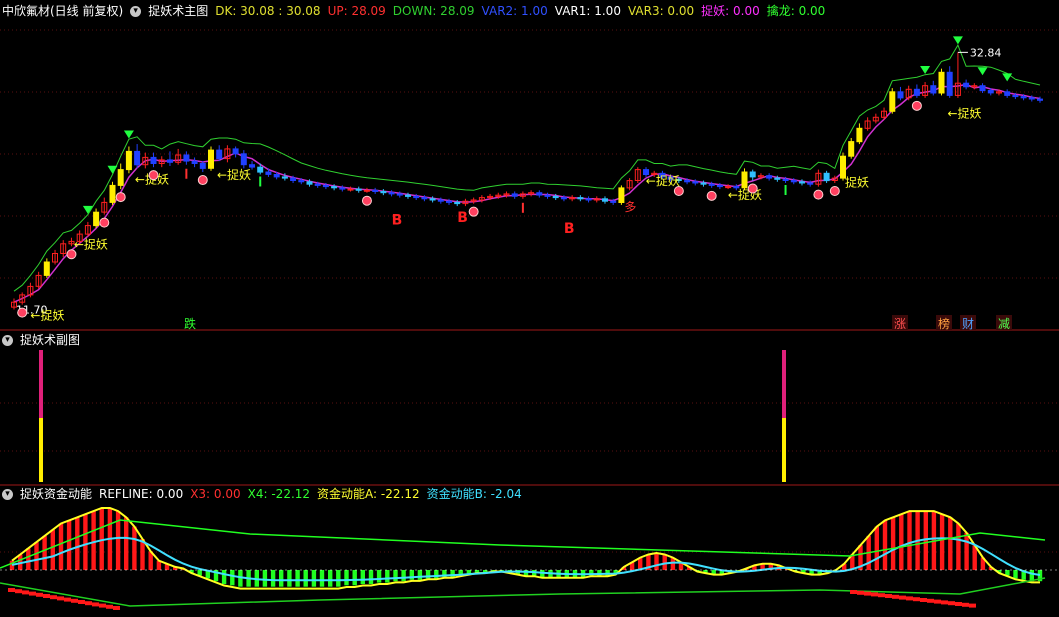 The height and width of the screenshot is (617, 1059). What do you see at coordinates (474, 494) in the screenshot?
I see `flow-b-value: 资金动能B: -2.04` at bounding box center [474, 494].